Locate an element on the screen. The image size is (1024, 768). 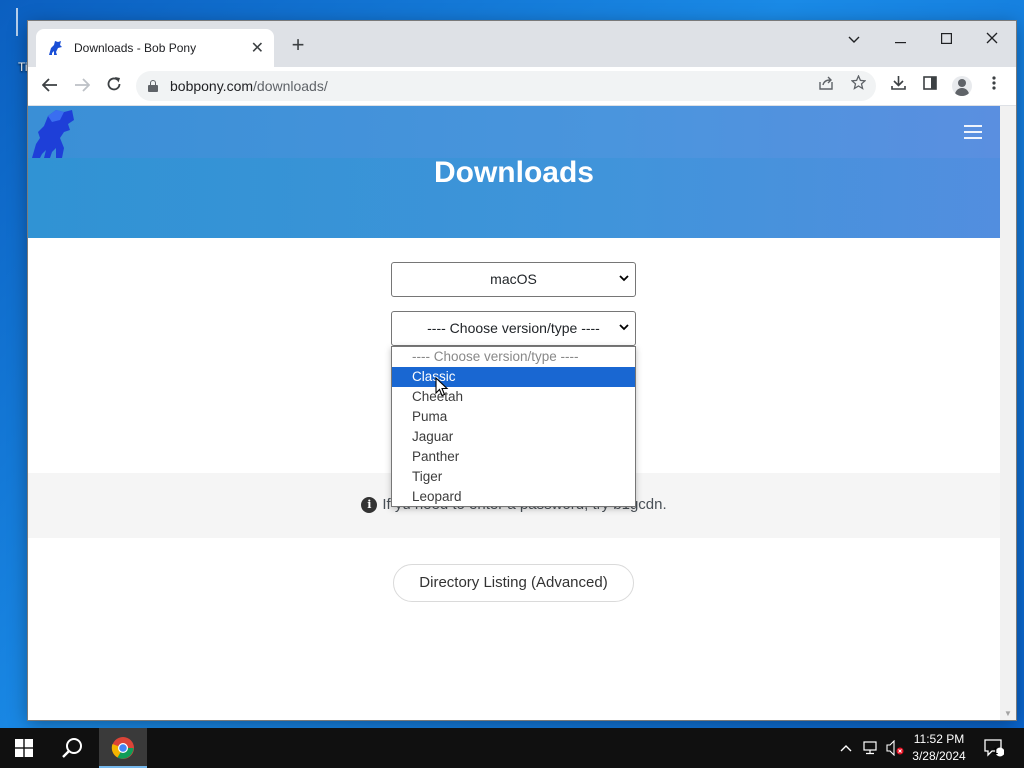
more-menu-icon is located at coordinates (994, 86).